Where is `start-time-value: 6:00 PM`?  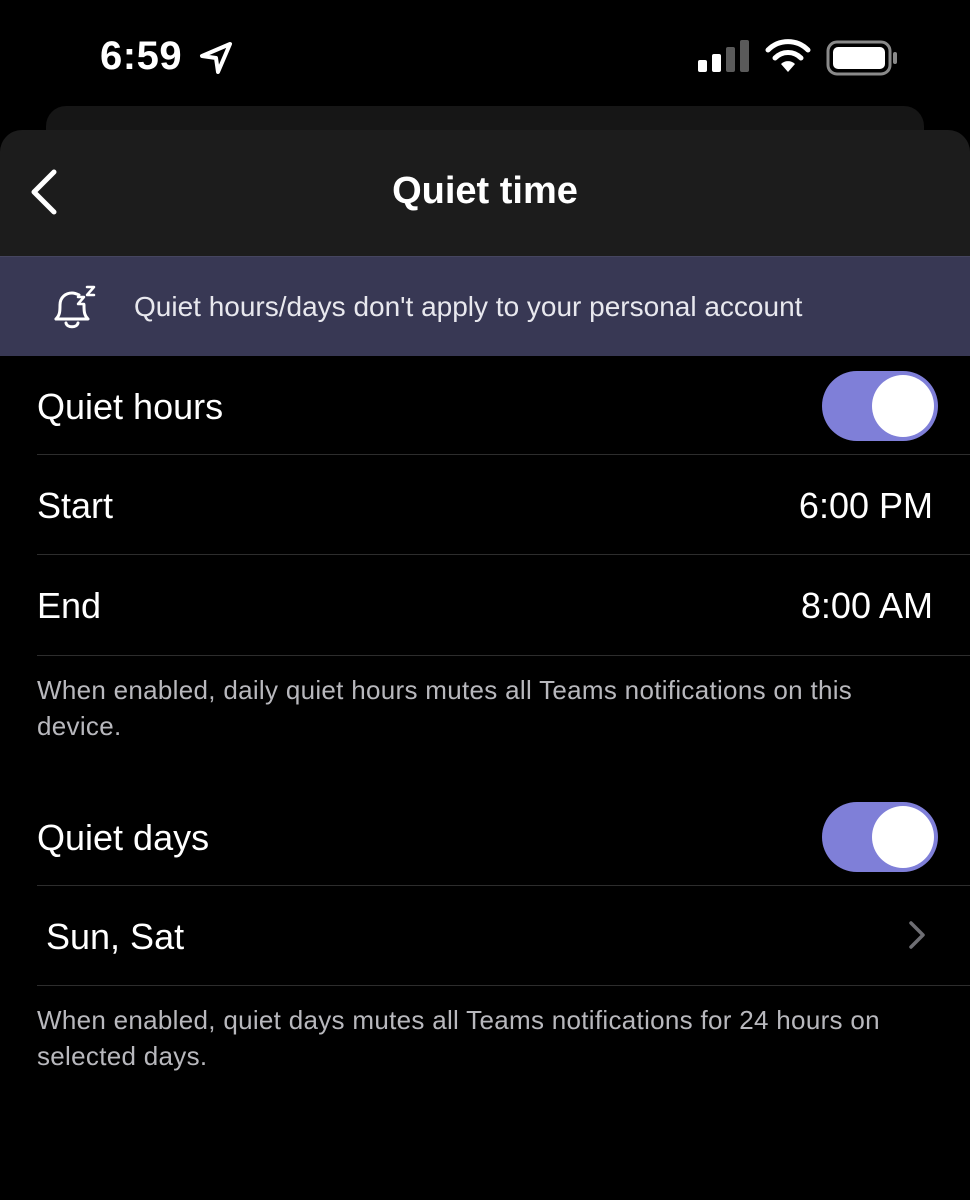
start-time-value: 6:00 PM is located at coordinates (866, 506).